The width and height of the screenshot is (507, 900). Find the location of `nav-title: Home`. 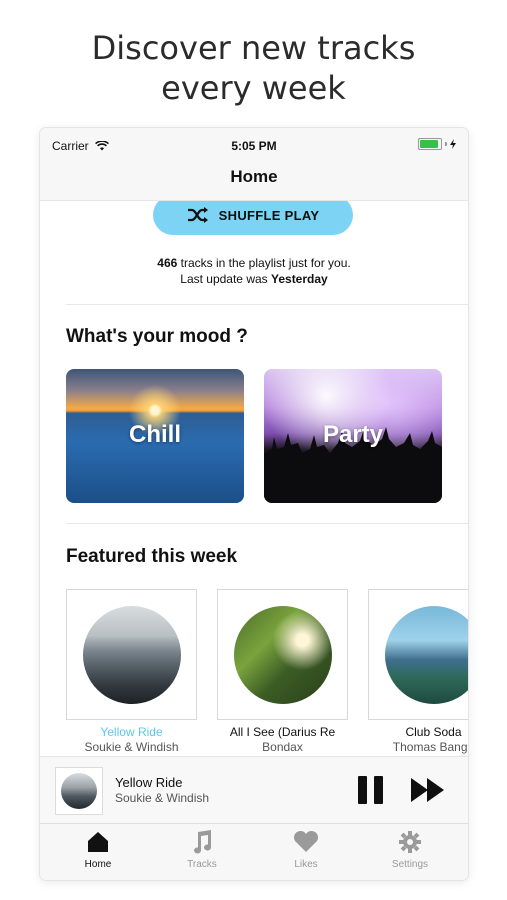

nav-title: Home is located at coordinates (254, 176).